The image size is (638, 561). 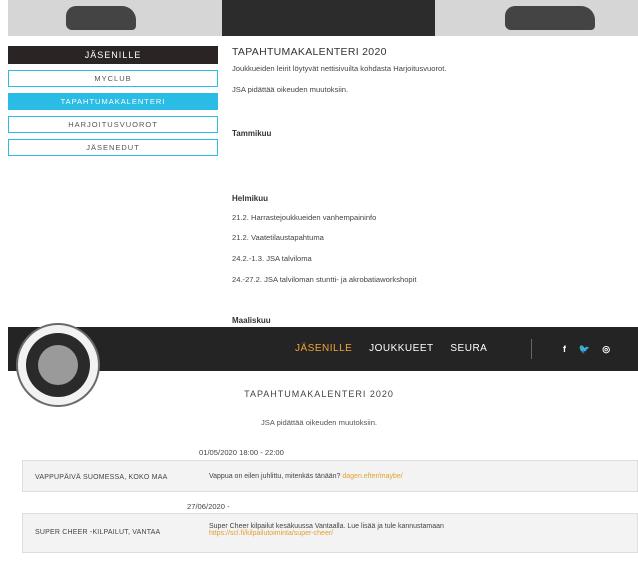 I want to click on sidebar-item-myclub: MYCLUB, so click(x=113, y=78).